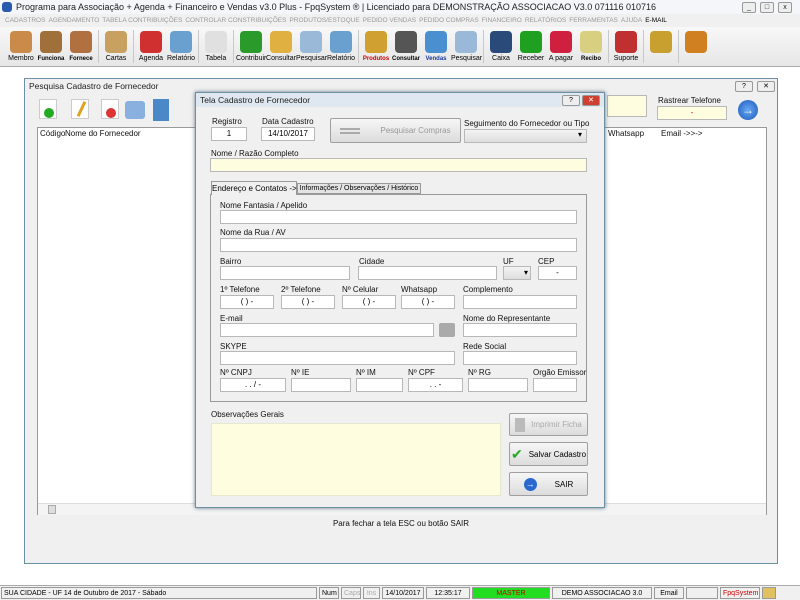  I want to click on menu-pedido-vendas: PEDIDO VENDAS, so click(389, 20).